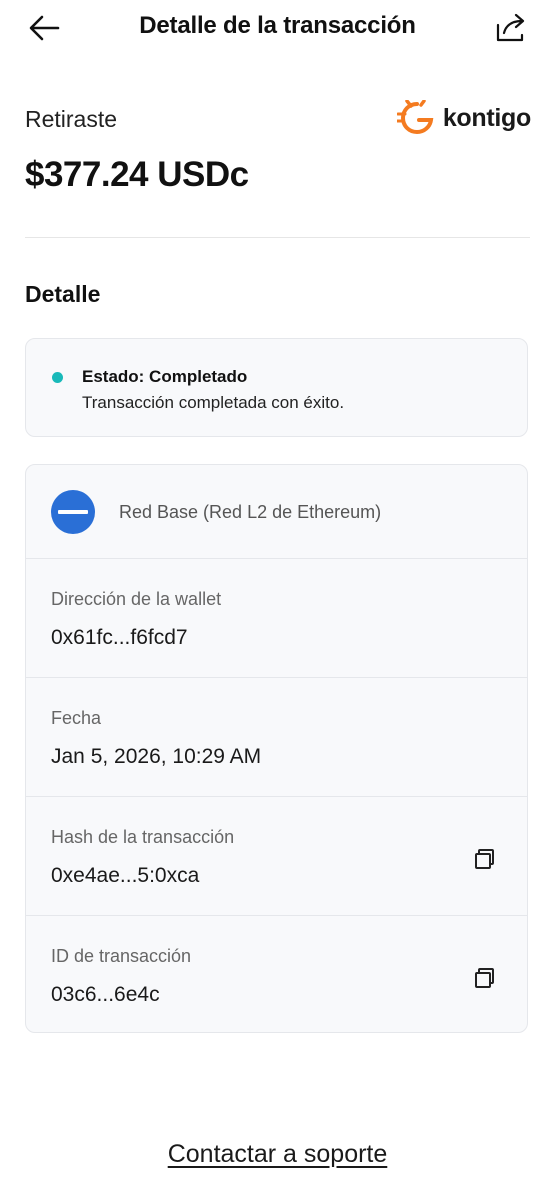 This screenshot has height=1200, width=555. What do you see at coordinates (125, 875) in the screenshot?
I see `transaction-hash-value: 0xe4ae...5:0xca` at bounding box center [125, 875].